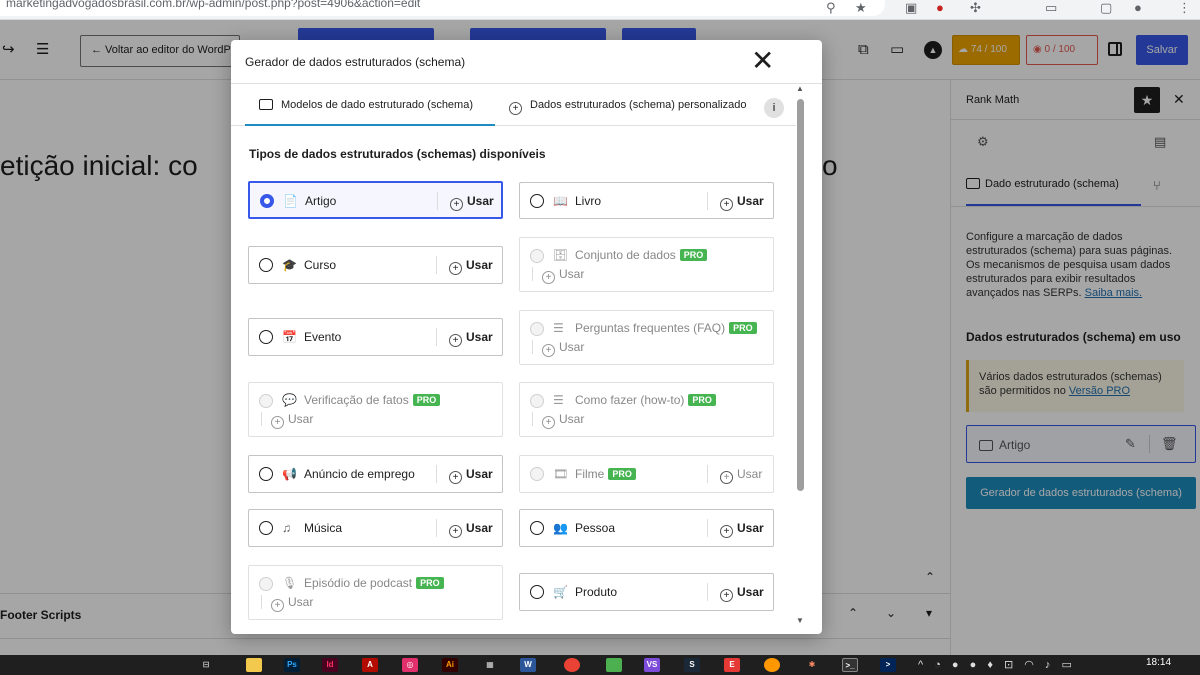  Describe the element at coordinates (732, 665) in the screenshot. I see `app-red-icon: E` at that location.